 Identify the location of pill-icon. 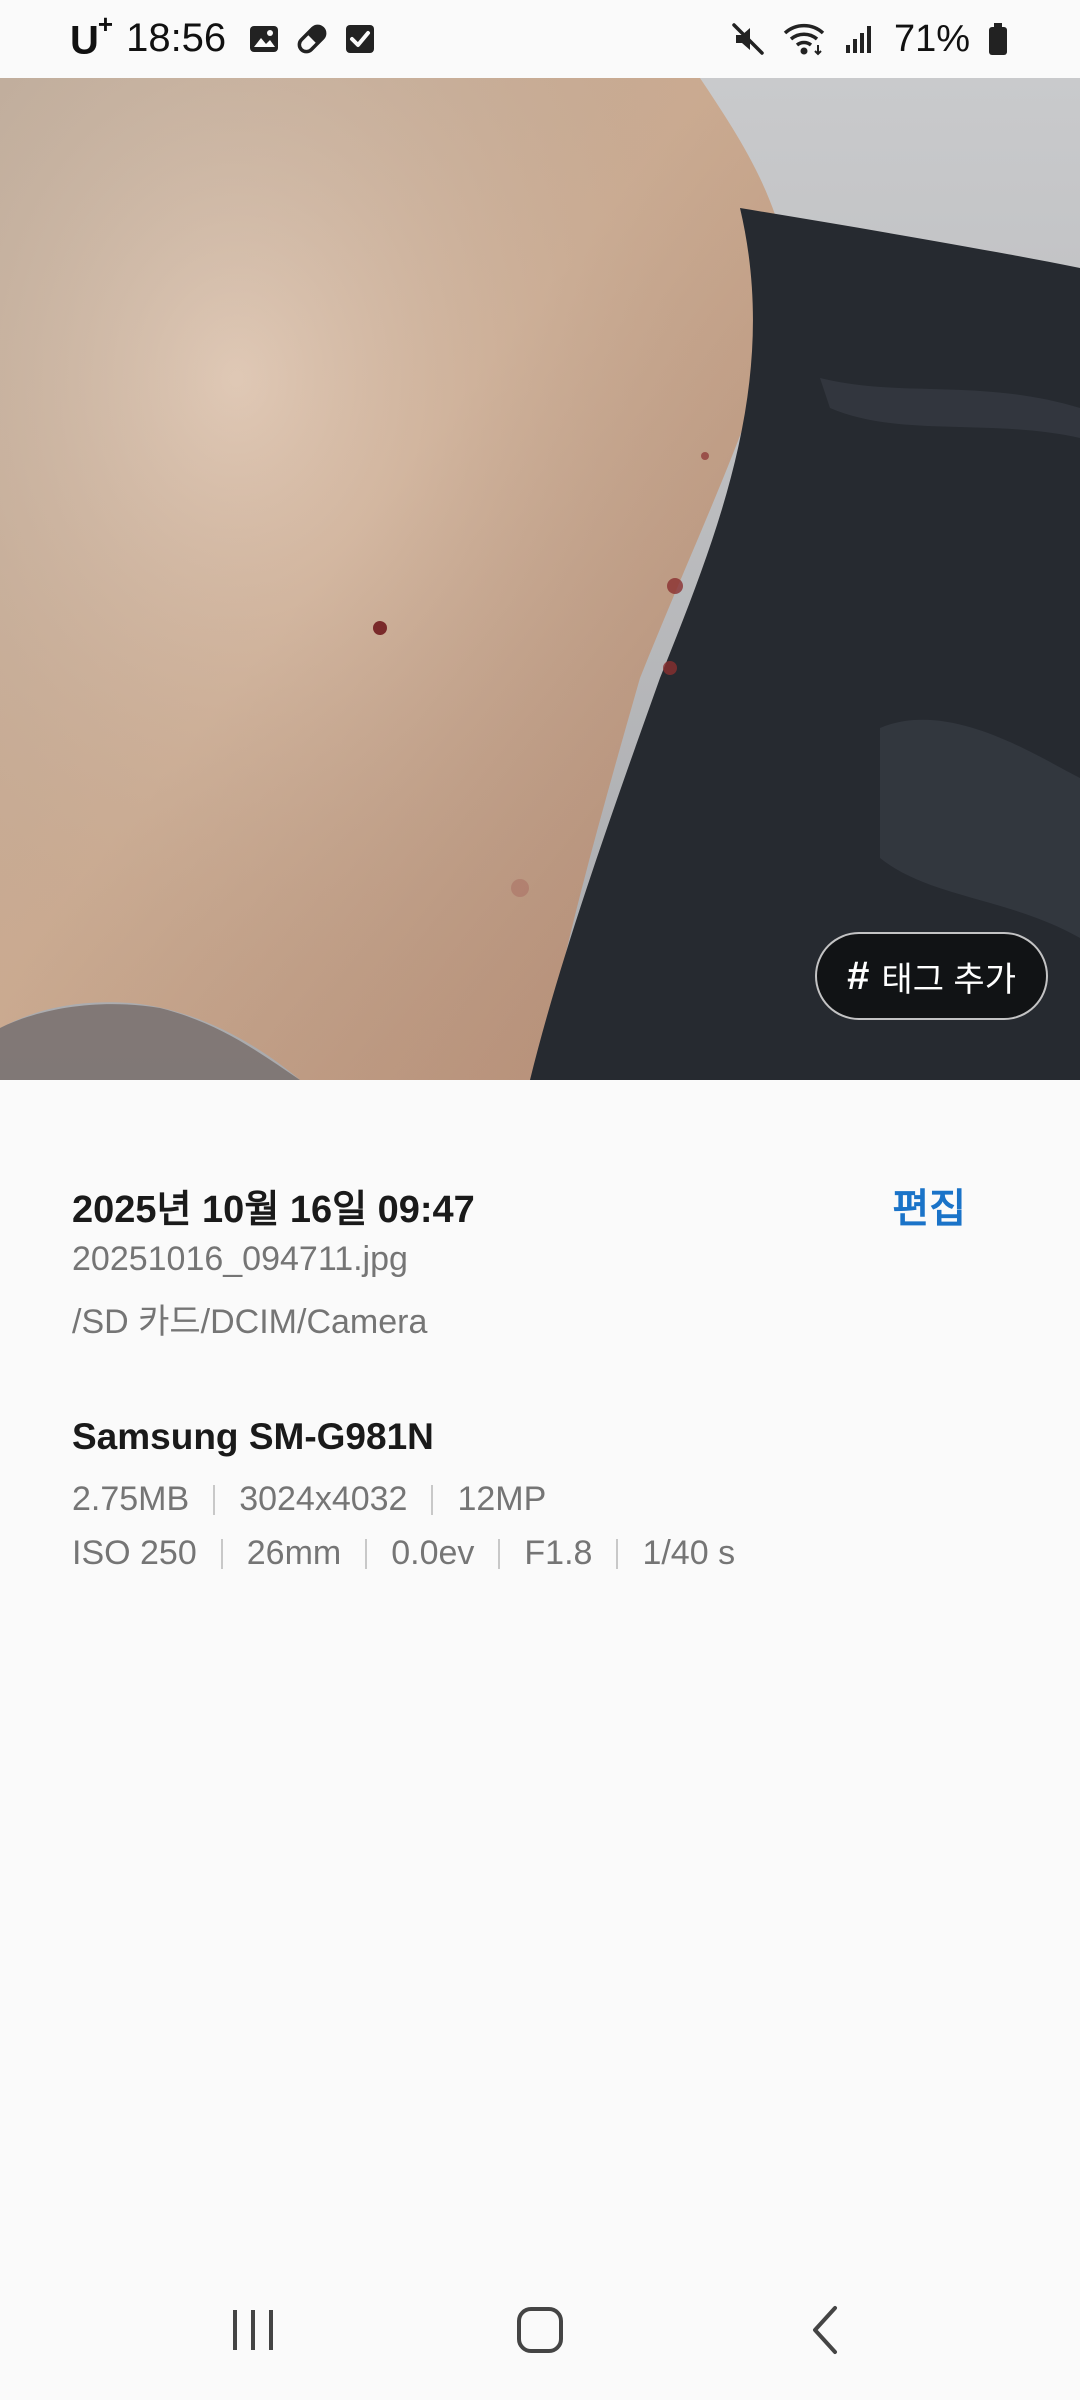
(312, 39).